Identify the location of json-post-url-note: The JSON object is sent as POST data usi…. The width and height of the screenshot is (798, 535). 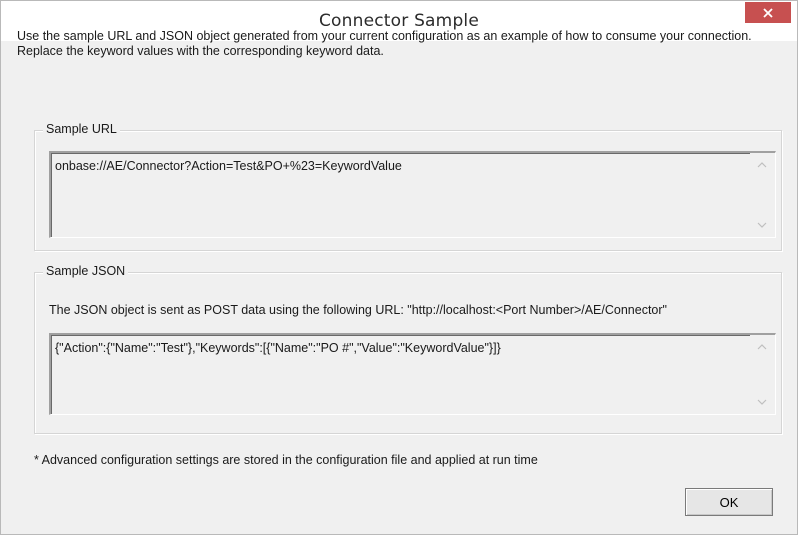
(358, 310).